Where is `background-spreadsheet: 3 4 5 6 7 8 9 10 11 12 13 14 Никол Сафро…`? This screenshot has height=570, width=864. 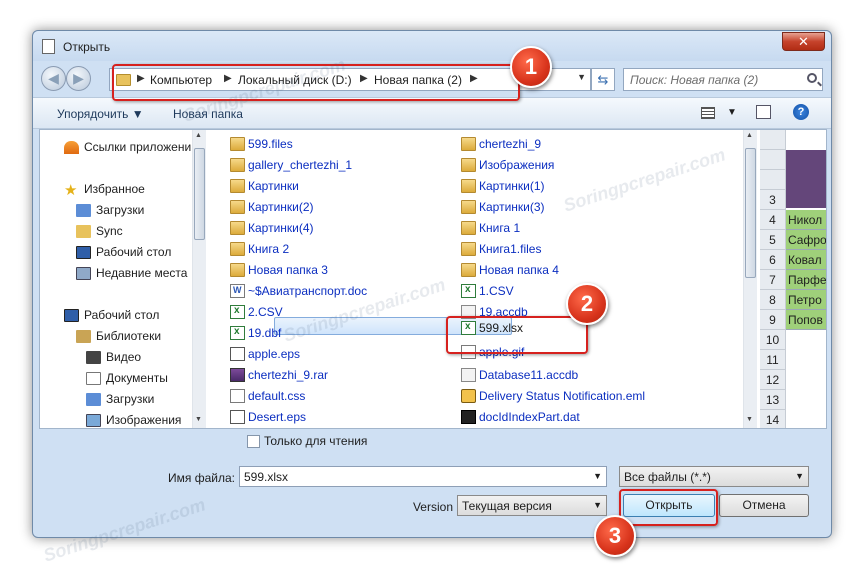 background-spreadsheet: 3 4 5 6 7 8 9 10 11 12 13 14 Никол Сафро… is located at coordinates (793, 279).